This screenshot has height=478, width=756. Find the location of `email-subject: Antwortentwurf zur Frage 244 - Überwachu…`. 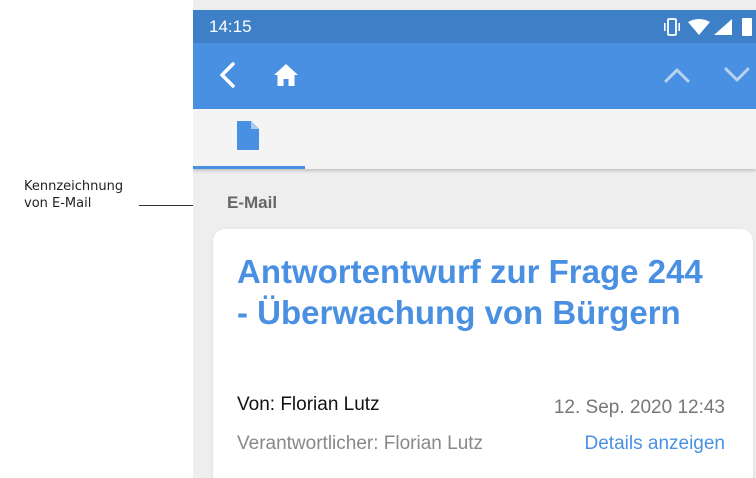

email-subject: Antwortentwurf zur Frage 244 - Überwachu… is located at coordinates (470, 292).